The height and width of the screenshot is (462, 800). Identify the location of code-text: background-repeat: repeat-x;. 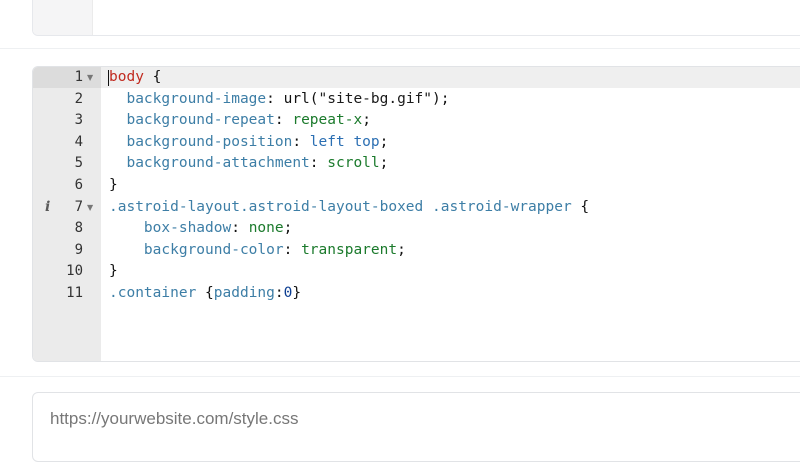
(240, 121).